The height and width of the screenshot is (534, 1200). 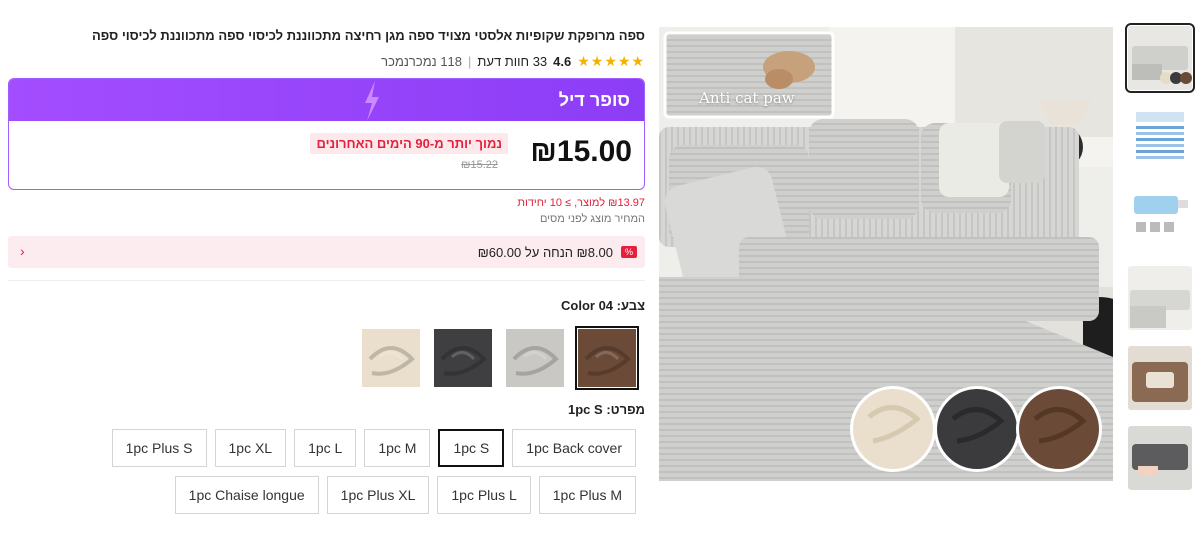 What do you see at coordinates (629, 252) in the screenshot?
I see `coupon-icon: %` at bounding box center [629, 252].